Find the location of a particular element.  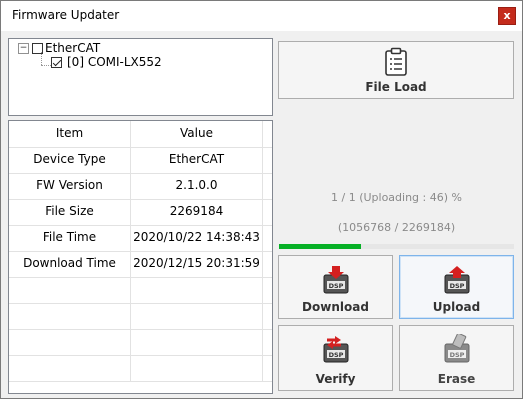

download-button: DSP Download is located at coordinates (335, 287).